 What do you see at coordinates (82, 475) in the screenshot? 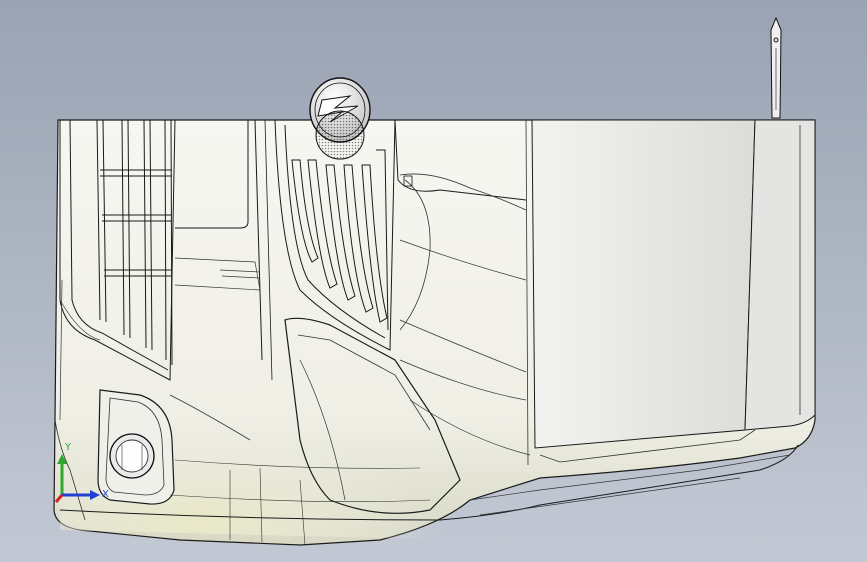
I see `coordinate-triad: Y X` at bounding box center [82, 475].